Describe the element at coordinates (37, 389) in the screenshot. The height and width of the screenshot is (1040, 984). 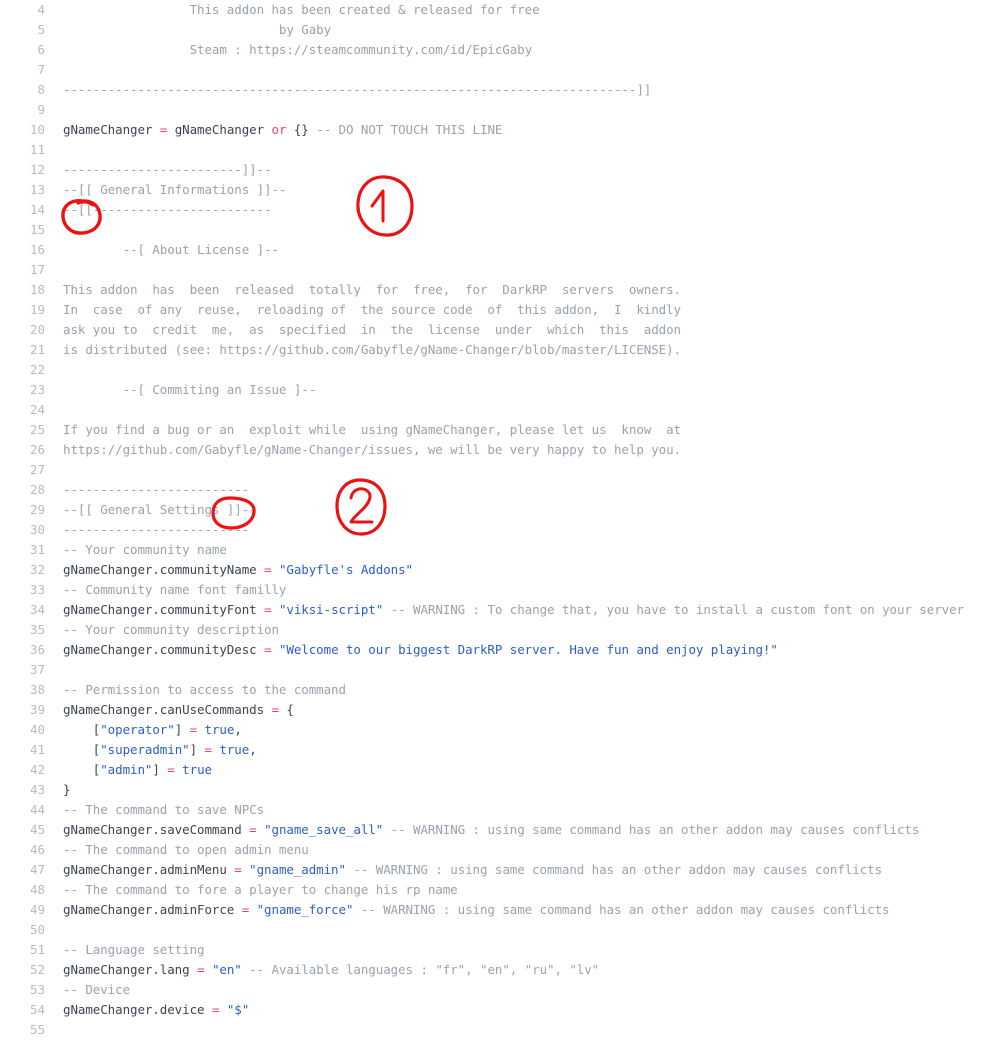
I see `line-number: 23` at that location.